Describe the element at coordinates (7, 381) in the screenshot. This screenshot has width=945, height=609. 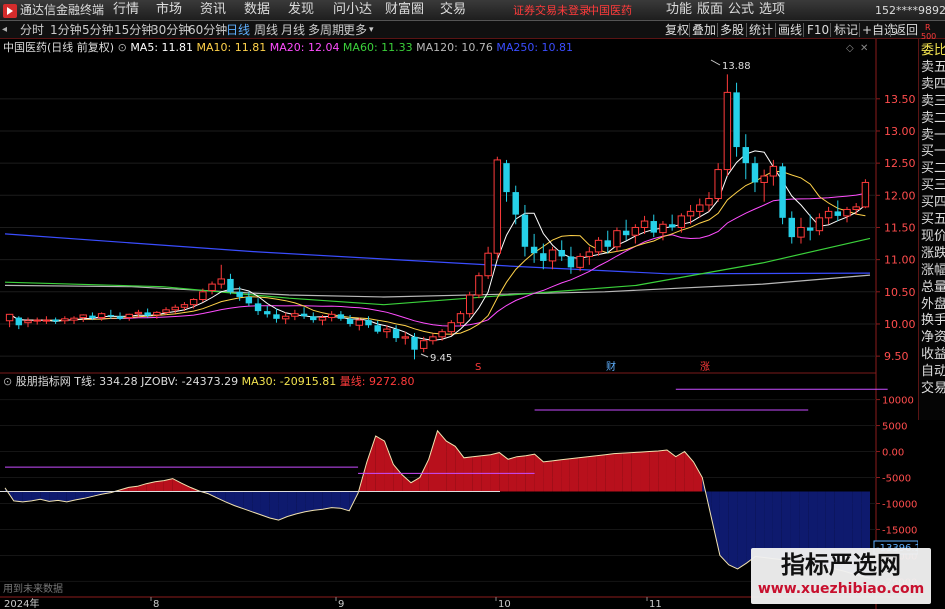
I see `indicator-toggle-icon: ⊙` at that location.